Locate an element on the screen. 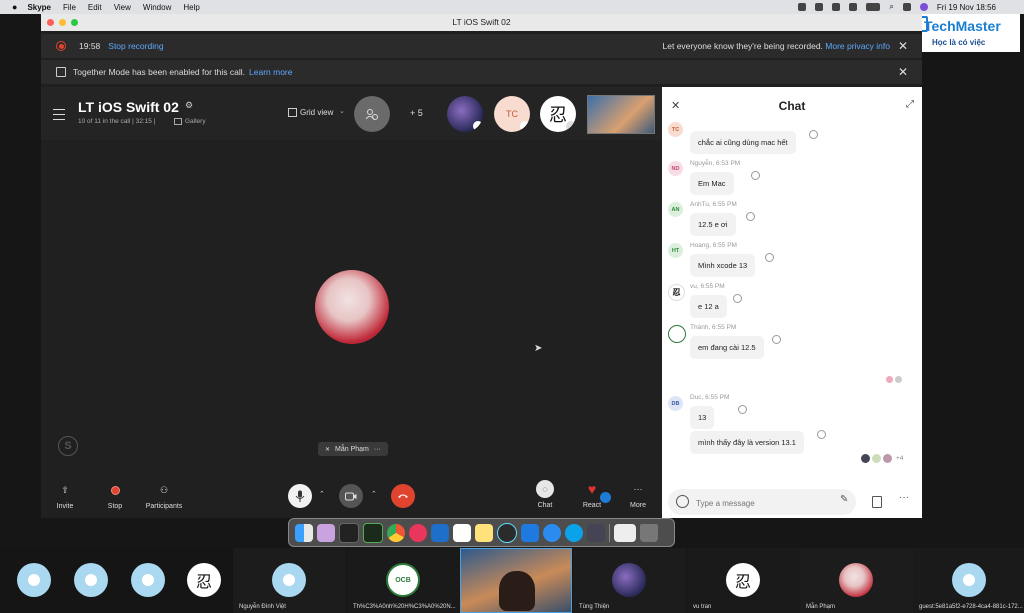 This screenshot has width=1024, height=613. finder-icon is located at coordinates (304, 532).